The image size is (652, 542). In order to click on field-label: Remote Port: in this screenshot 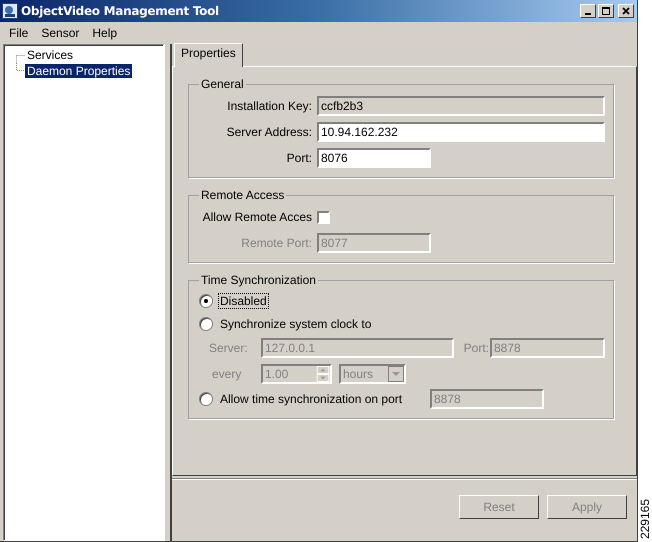, I will do `click(276, 243)`.